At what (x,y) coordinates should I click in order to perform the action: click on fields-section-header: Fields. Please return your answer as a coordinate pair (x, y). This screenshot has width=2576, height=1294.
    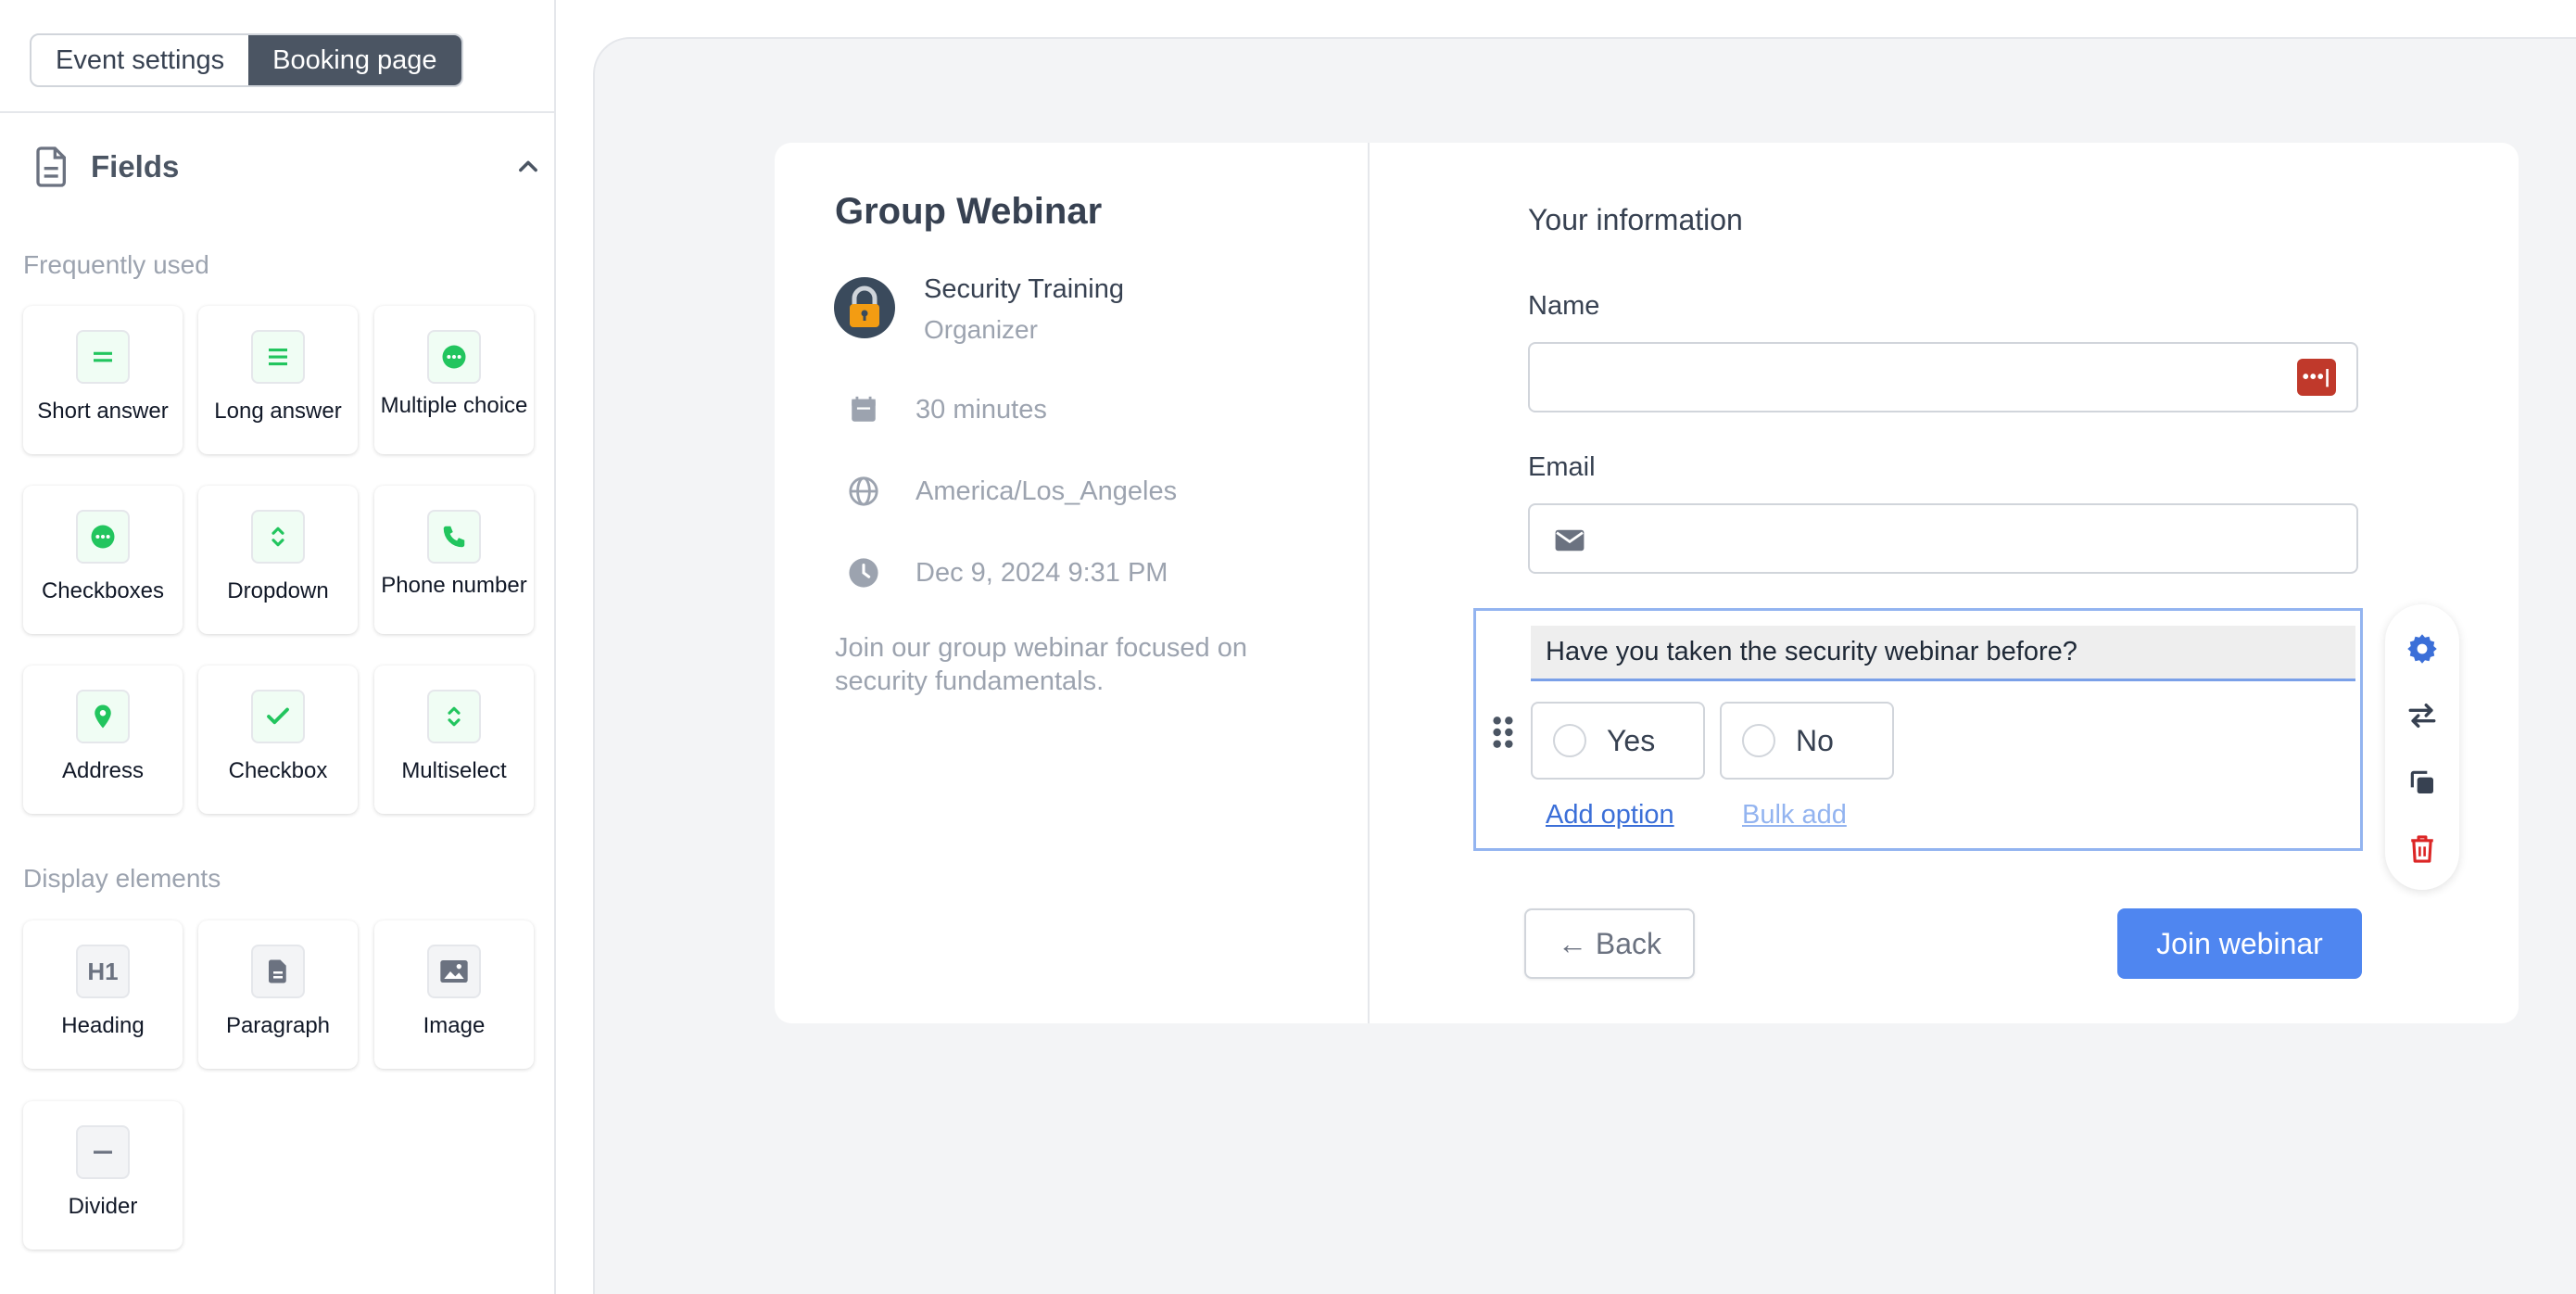
    Looking at the image, I should click on (287, 167).